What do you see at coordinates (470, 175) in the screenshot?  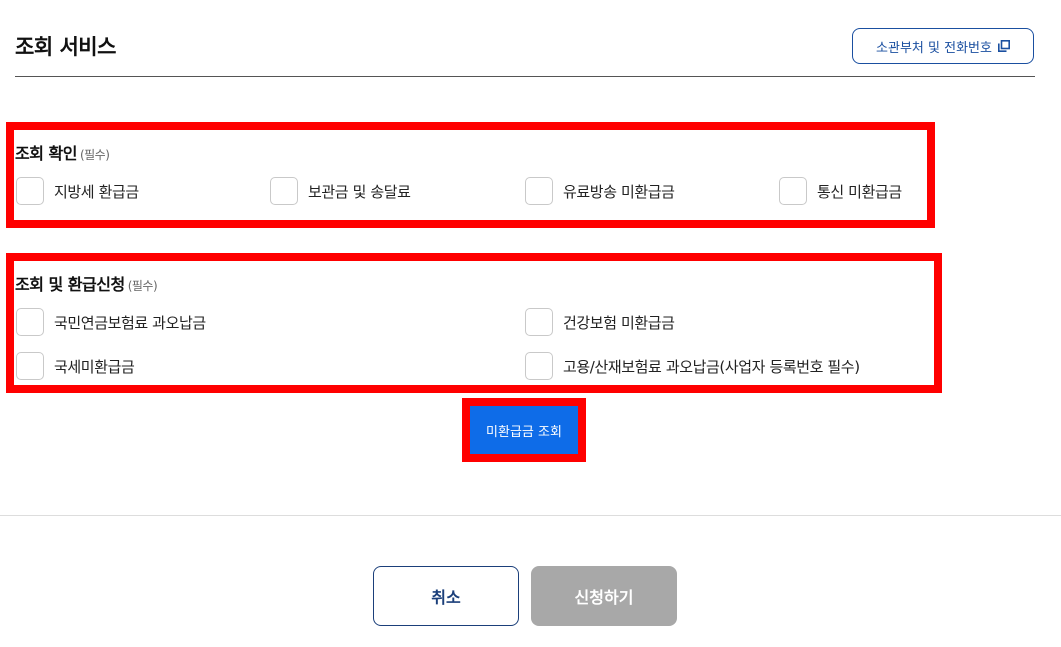 I see `check-section-highlight` at bounding box center [470, 175].